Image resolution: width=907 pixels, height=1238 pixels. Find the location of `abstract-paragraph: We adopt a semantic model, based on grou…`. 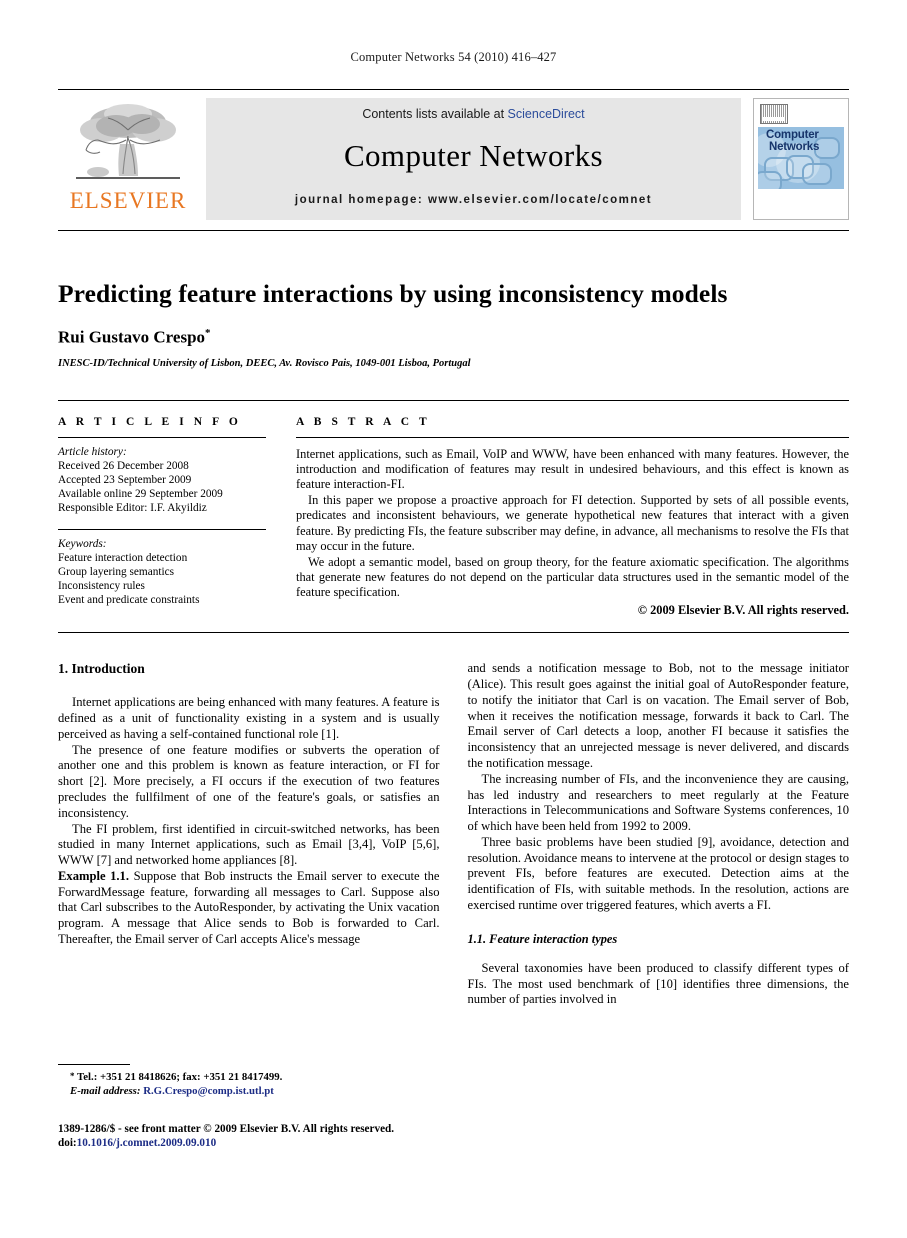

abstract-paragraph: We adopt a semantic model, based on grou… is located at coordinates (572, 577).